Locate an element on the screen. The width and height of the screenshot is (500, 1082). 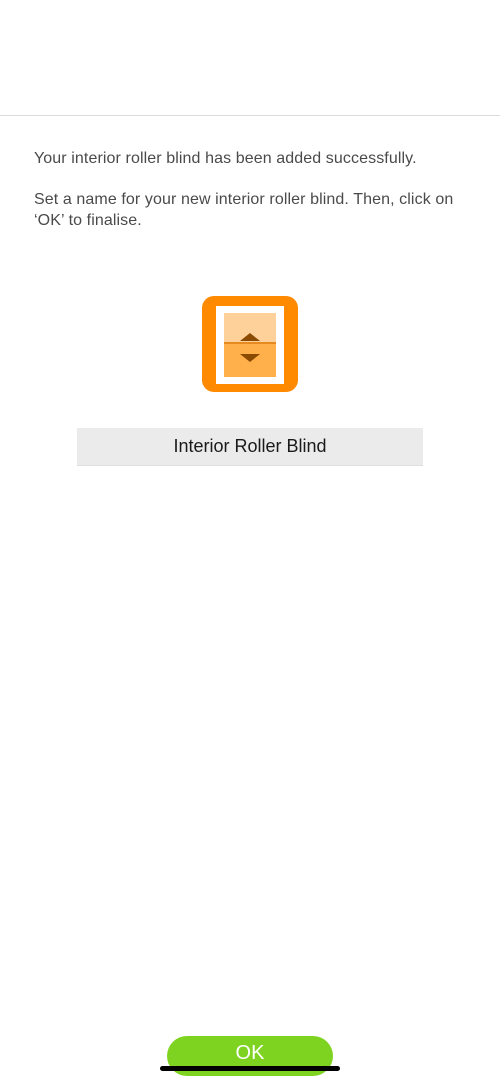
home-indicator is located at coordinates (250, 1068).